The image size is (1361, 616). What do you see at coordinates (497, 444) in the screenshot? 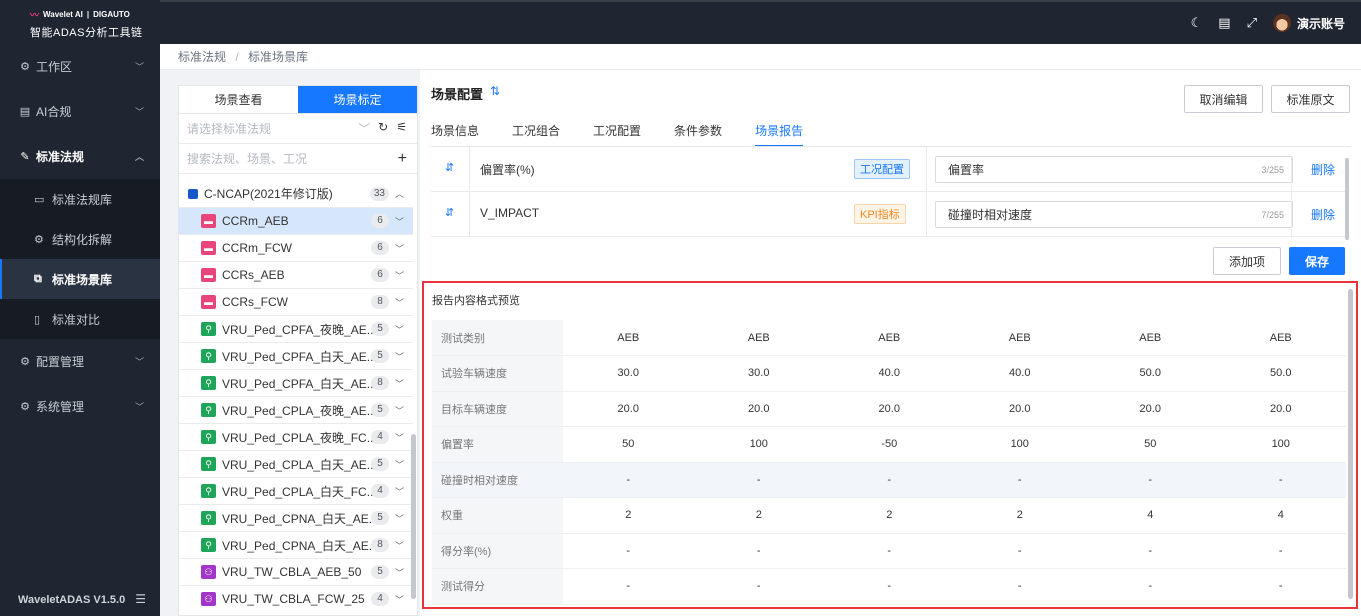
I see `row-label: 偏置率` at bounding box center [497, 444].